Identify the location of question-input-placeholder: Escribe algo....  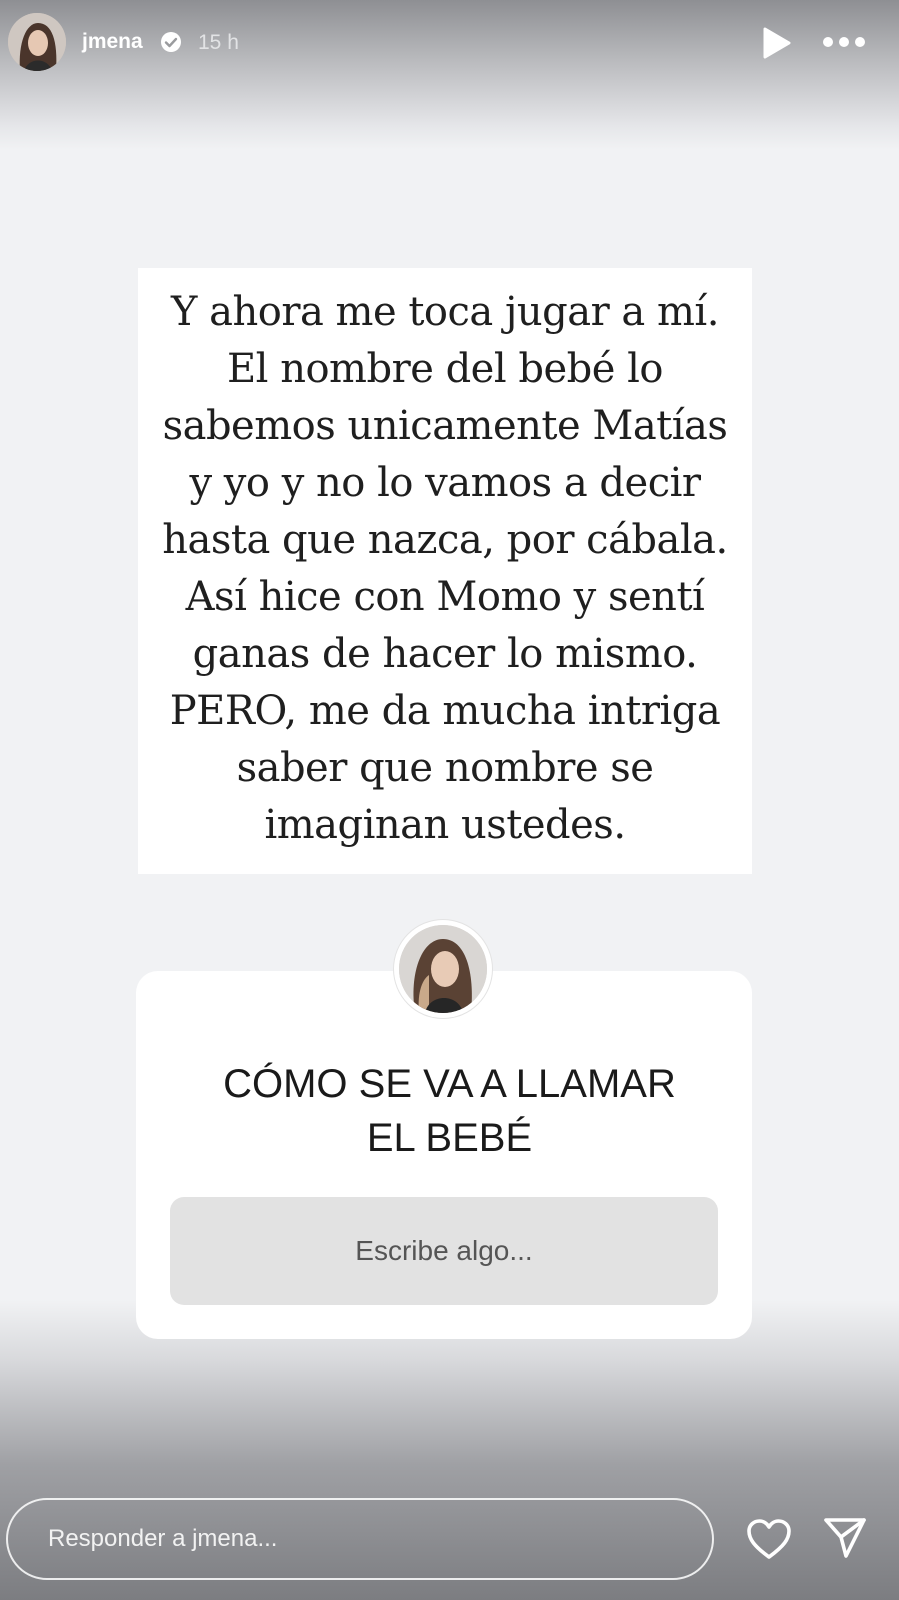
(444, 1250).